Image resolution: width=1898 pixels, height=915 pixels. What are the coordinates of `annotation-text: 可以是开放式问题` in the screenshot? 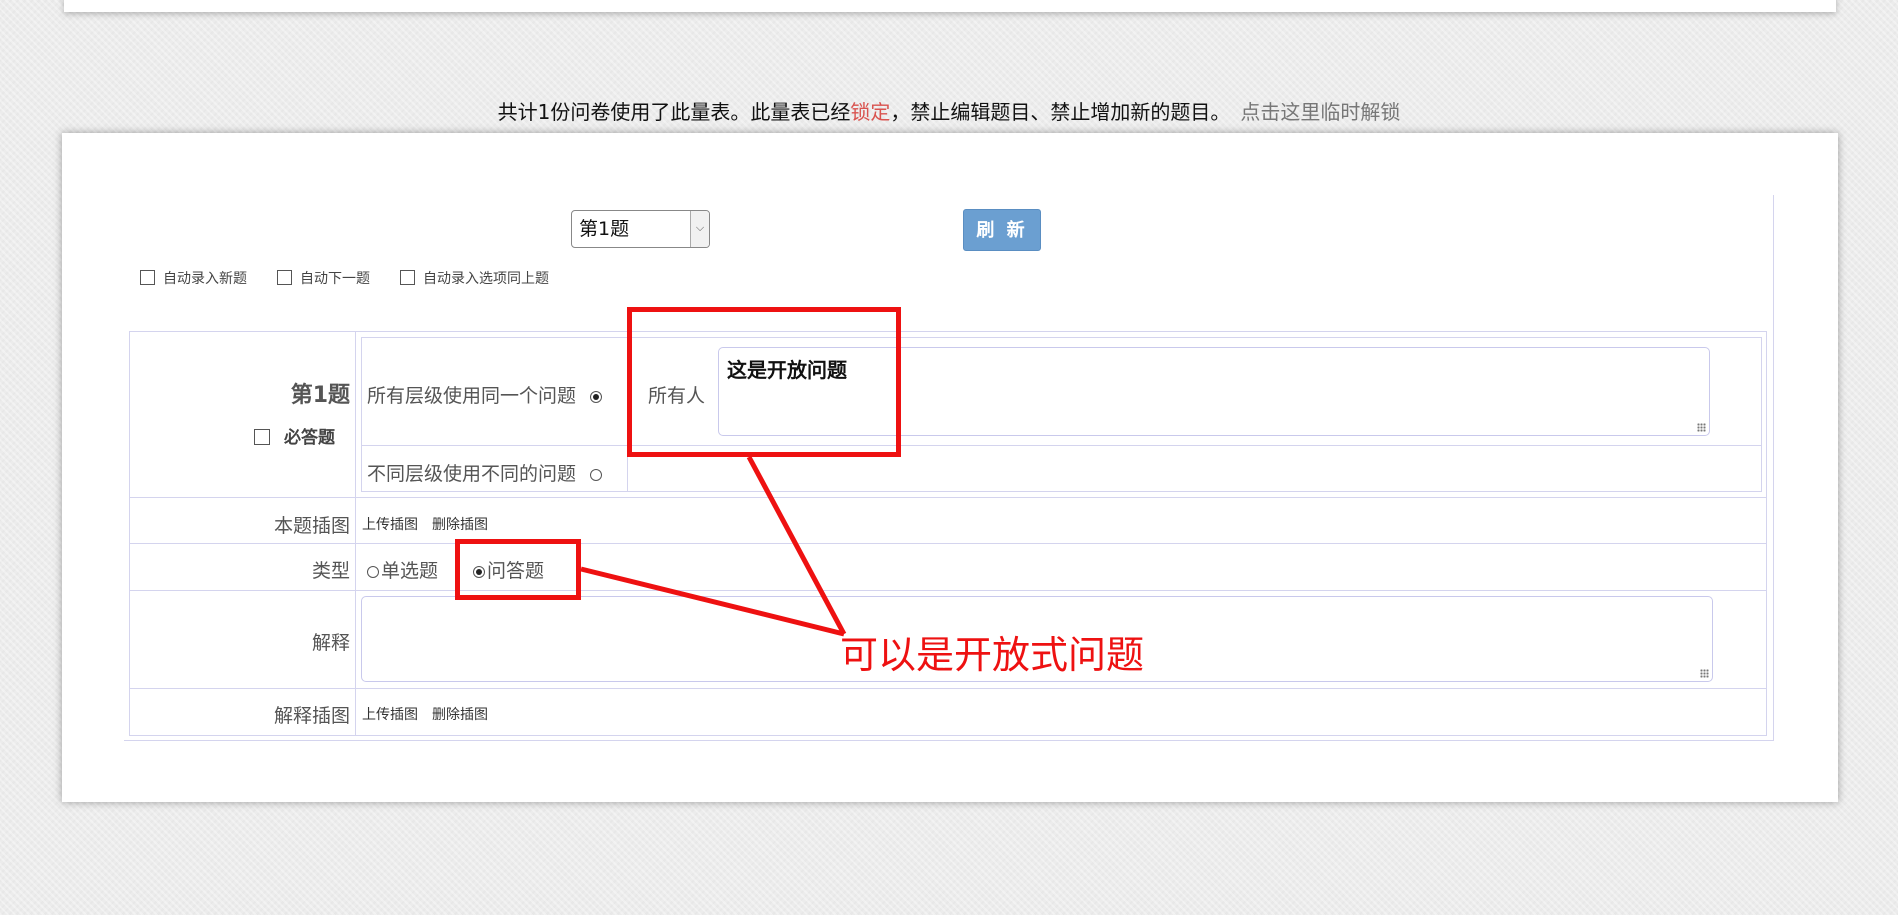 It's located at (992, 655).